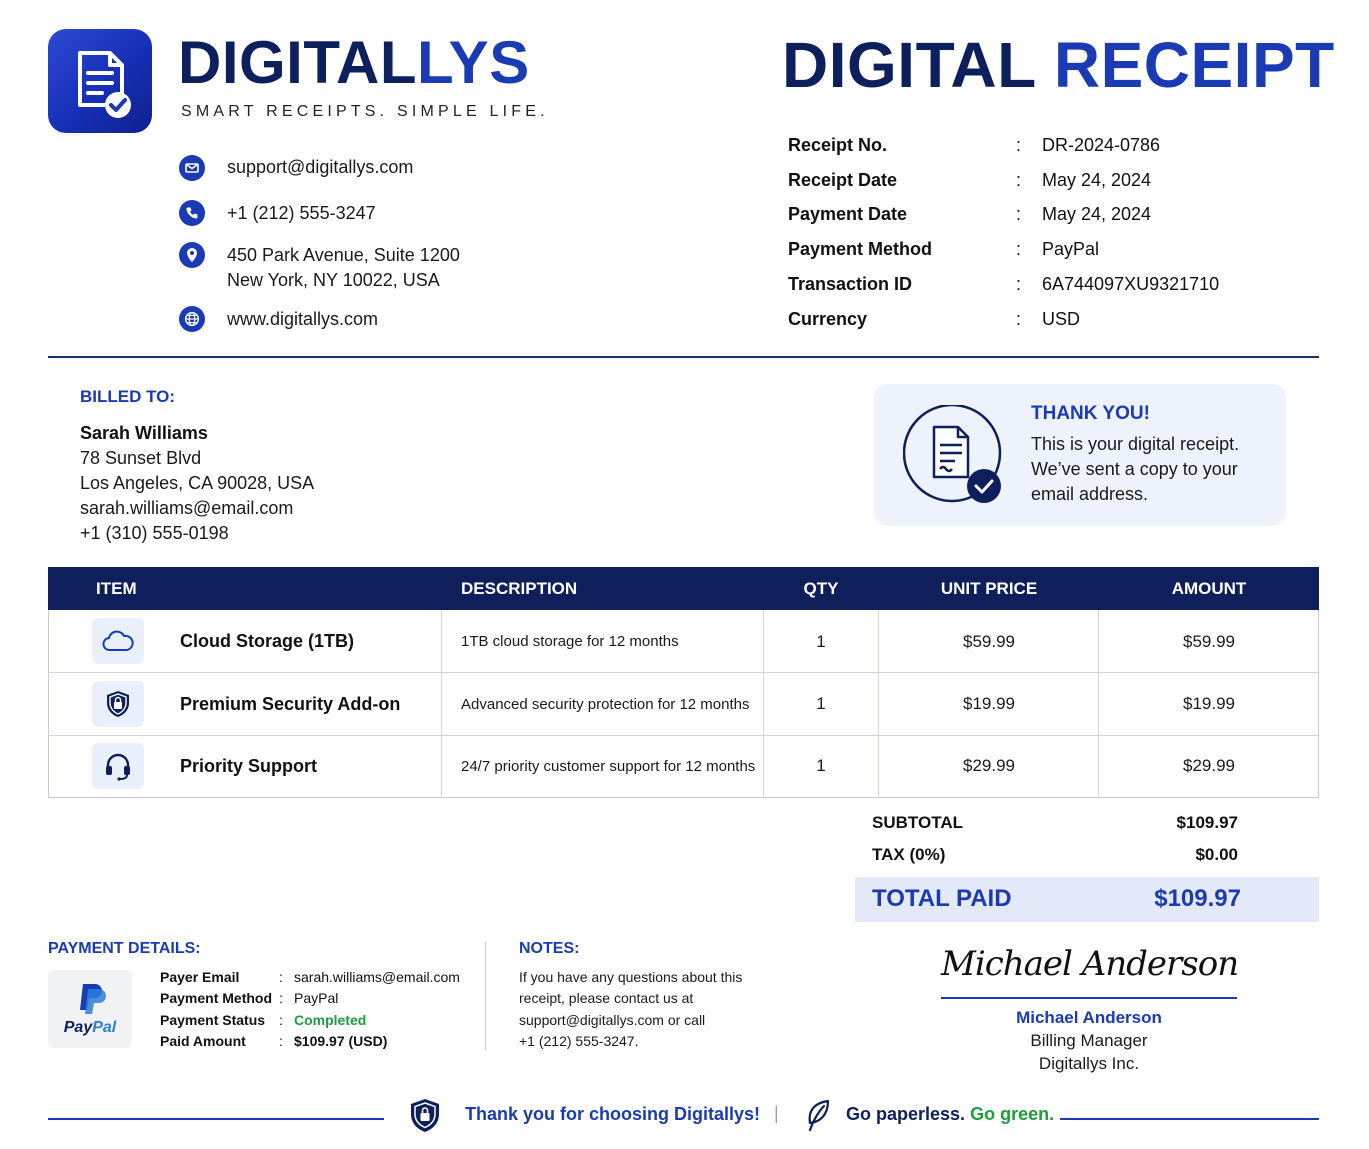 Image resolution: width=1369 pixels, height=1149 pixels. Describe the element at coordinates (343, 255) in the screenshot. I see `contact-address-line1: 450 Park Avenue, Suite 1200` at that location.